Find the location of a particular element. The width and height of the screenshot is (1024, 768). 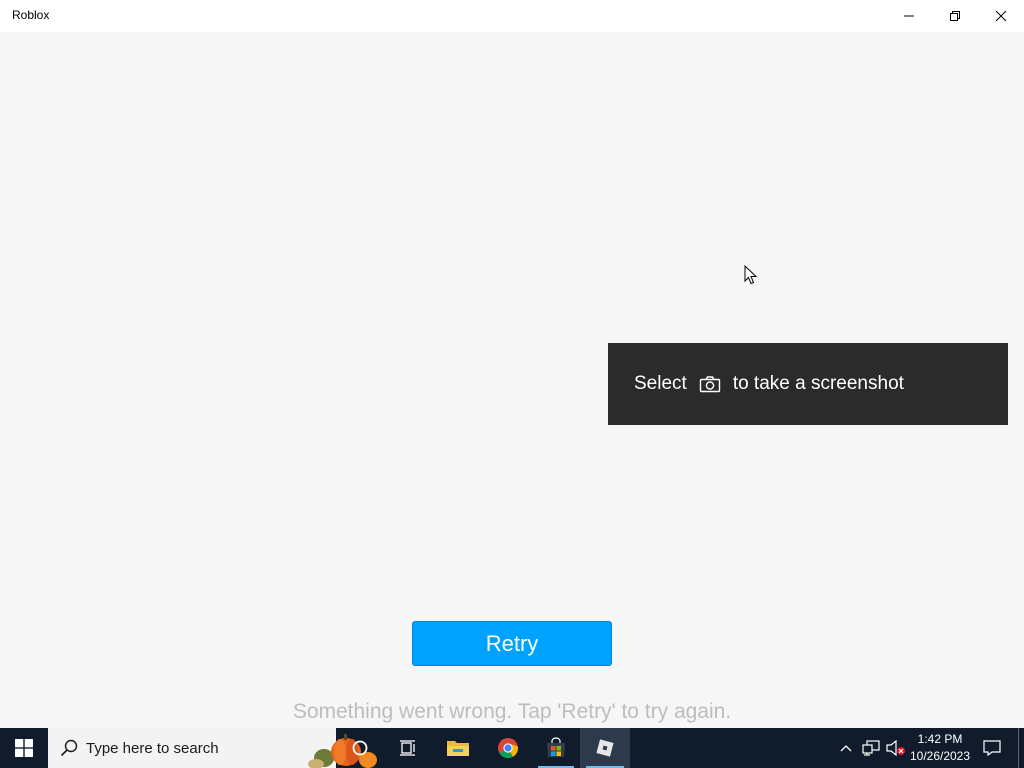

chrome-button is located at coordinates (508, 748).